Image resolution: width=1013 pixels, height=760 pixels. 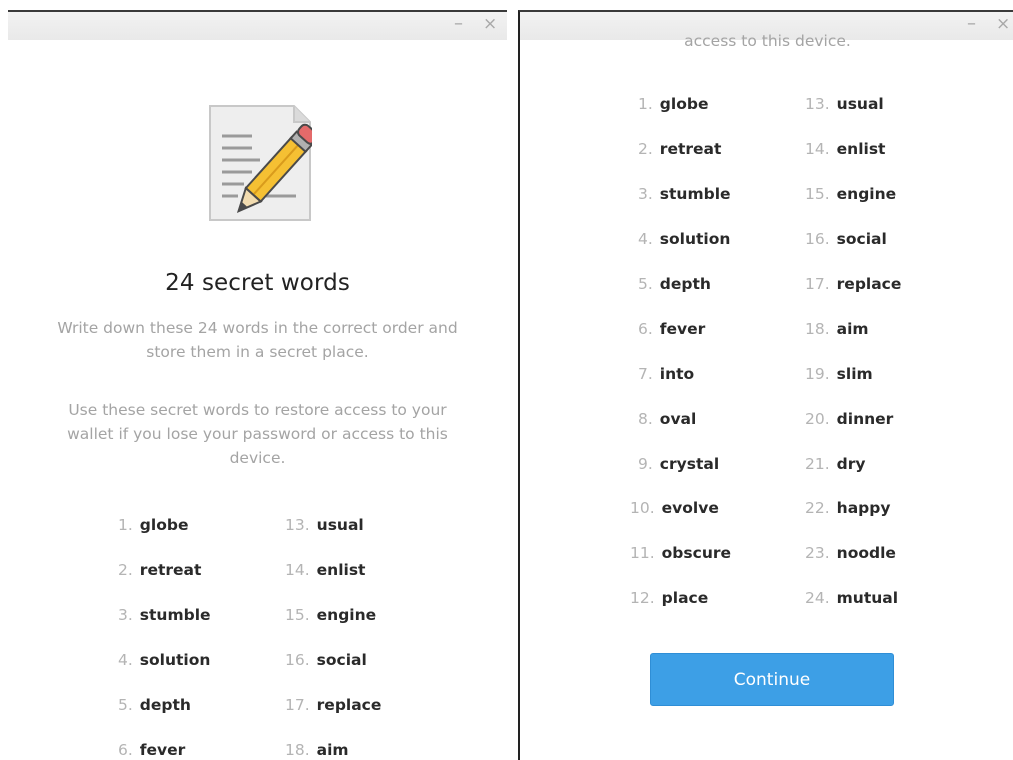 I want to click on word-number: 6., so click(x=645, y=329).